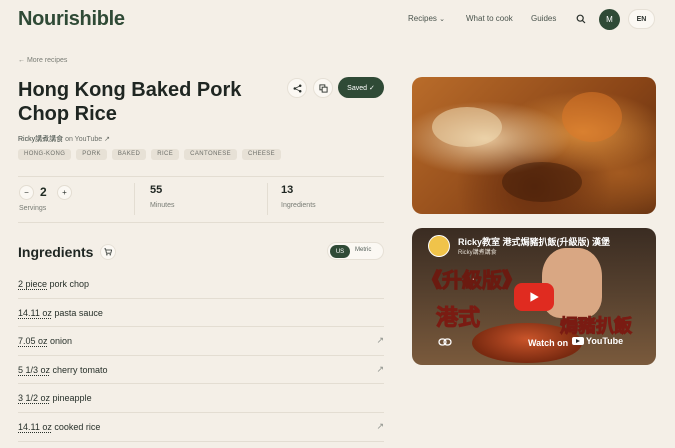  What do you see at coordinates (130, 102) in the screenshot?
I see `recipe-title: Hong Kong Baked Pork Chop Rice` at bounding box center [130, 102].